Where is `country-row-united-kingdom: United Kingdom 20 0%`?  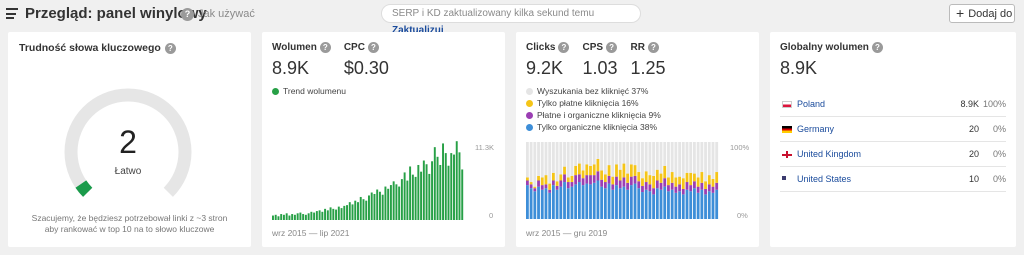 country-row-united-kingdom: United Kingdom 20 0% is located at coordinates (893, 156).